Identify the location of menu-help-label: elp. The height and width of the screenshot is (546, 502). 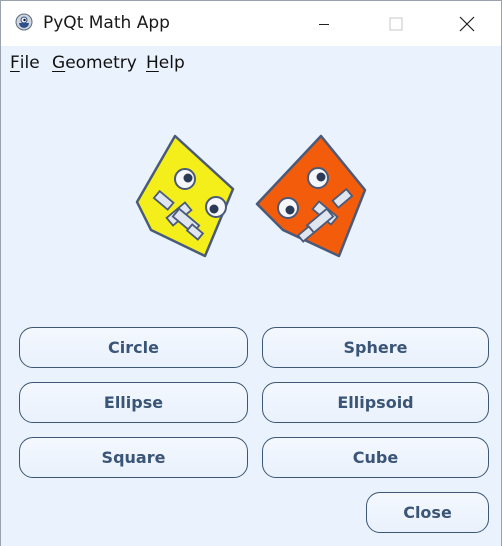
(171, 63).